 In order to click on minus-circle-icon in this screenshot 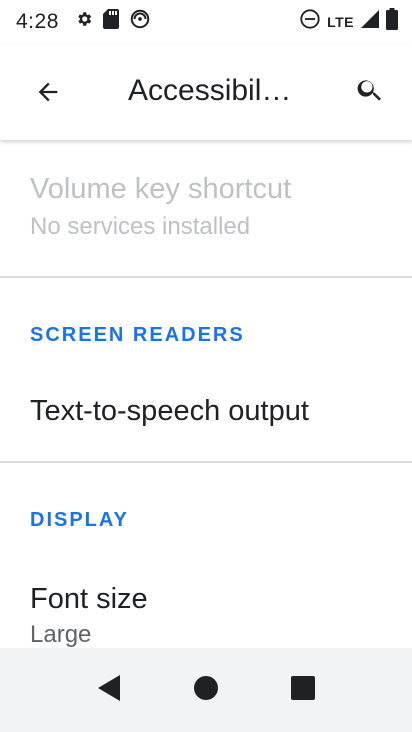, I will do `click(310, 22)`.